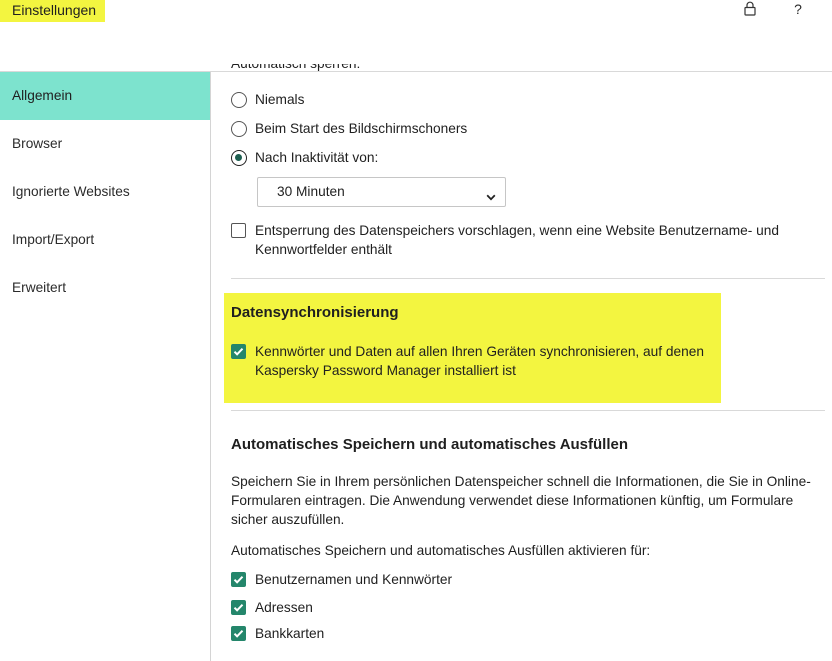 The height and width of the screenshot is (661, 832). I want to click on chevron-down-icon, so click(491, 195).